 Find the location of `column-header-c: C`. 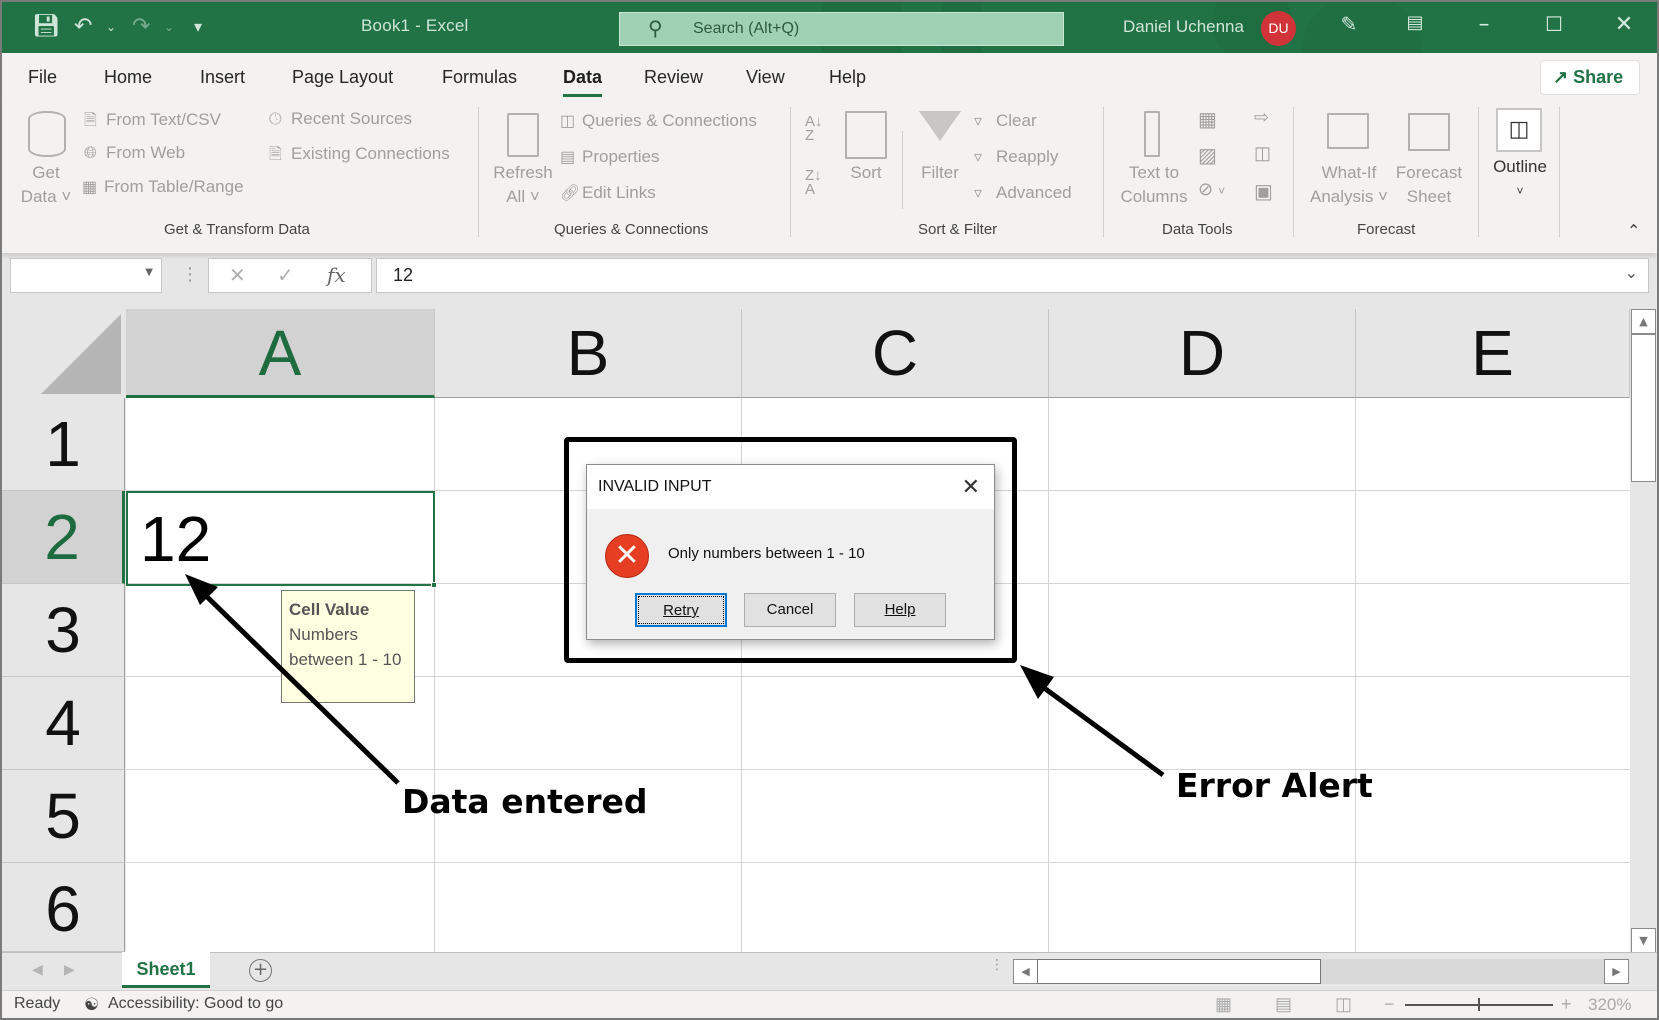

column-header-c: C is located at coordinates (895, 353).